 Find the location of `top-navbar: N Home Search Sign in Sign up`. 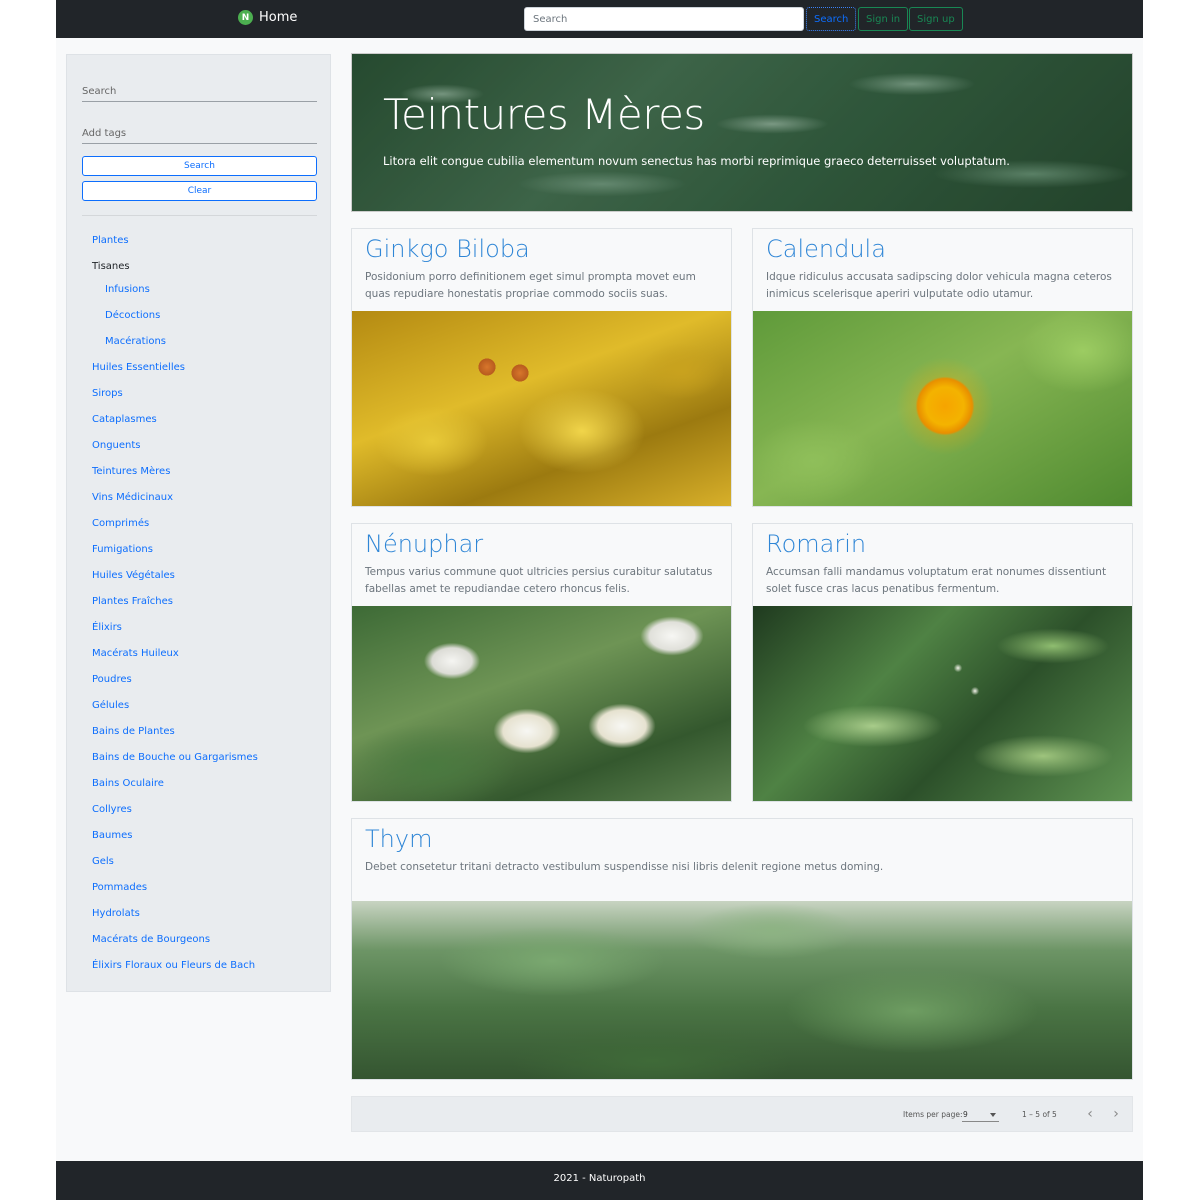

top-navbar: N Home Search Sign in Sign up is located at coordinates (599, 19).